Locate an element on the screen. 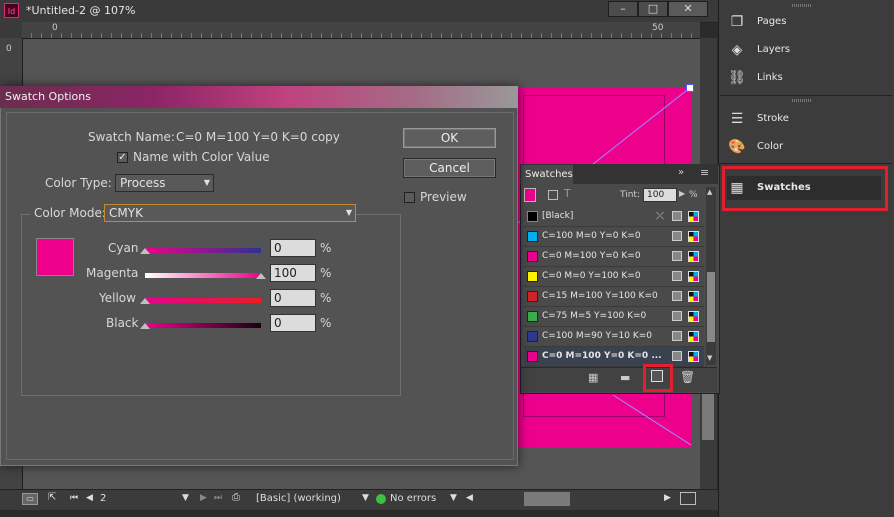 This screenshot has width=894, height=517. new-swatch-icon is located at coordinates (657, 376).